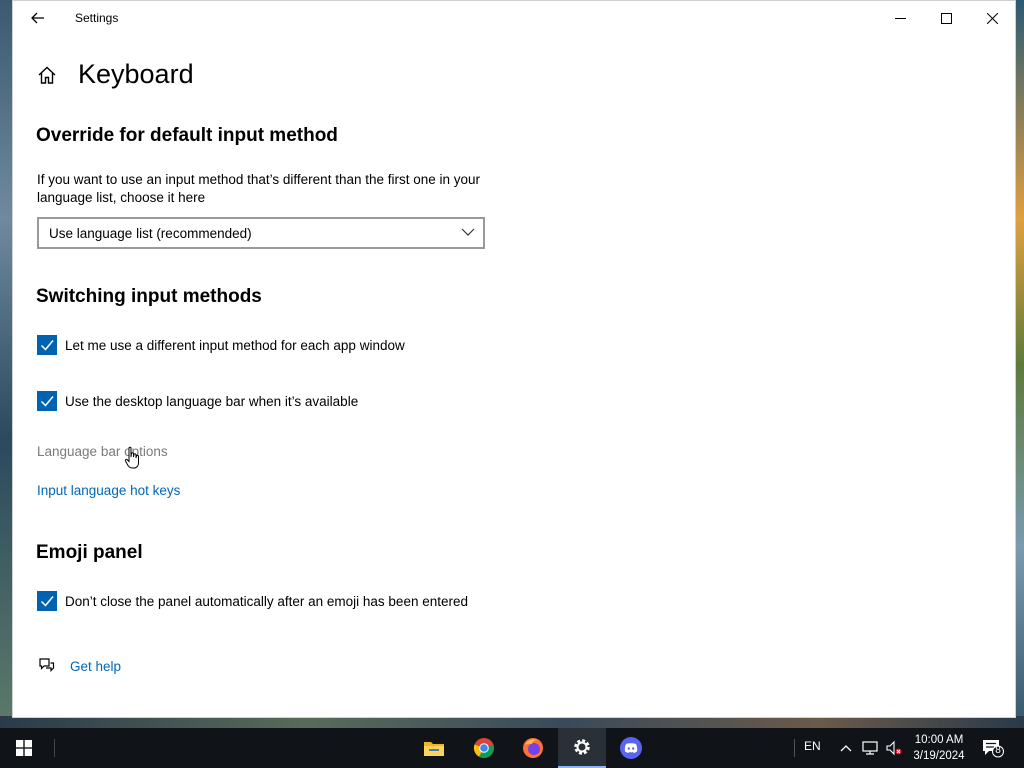  I want to click on taskbar-firefox, so click(533, 748).